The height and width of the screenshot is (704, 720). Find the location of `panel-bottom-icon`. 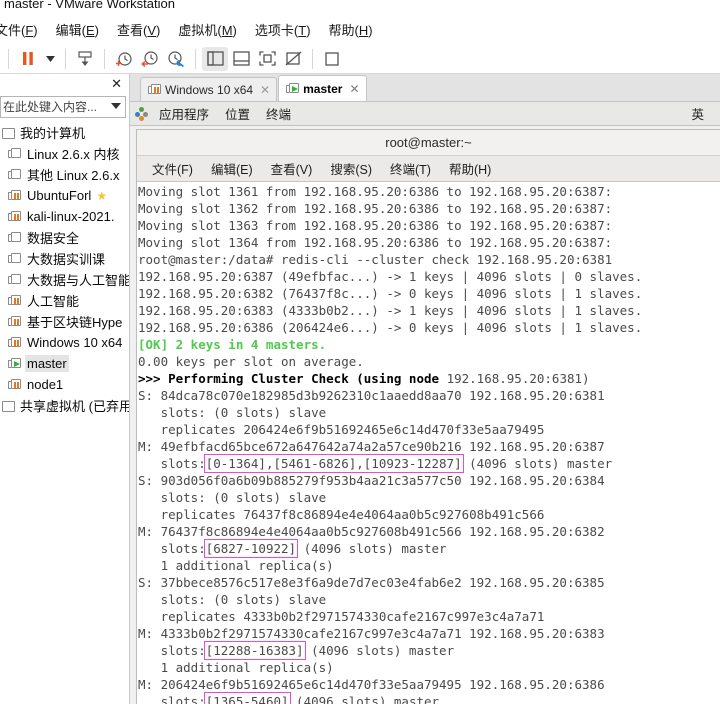

panel-bottom-icon is located at coordinates (241, 58).